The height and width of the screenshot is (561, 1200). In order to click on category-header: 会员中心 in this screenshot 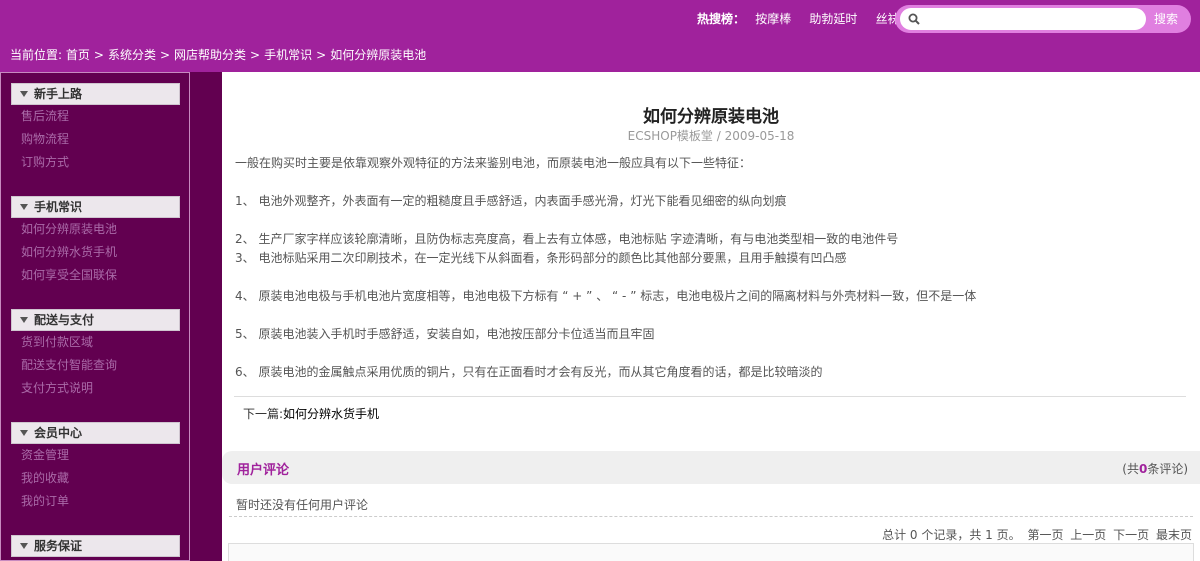, I will do `click(95, 433)`.